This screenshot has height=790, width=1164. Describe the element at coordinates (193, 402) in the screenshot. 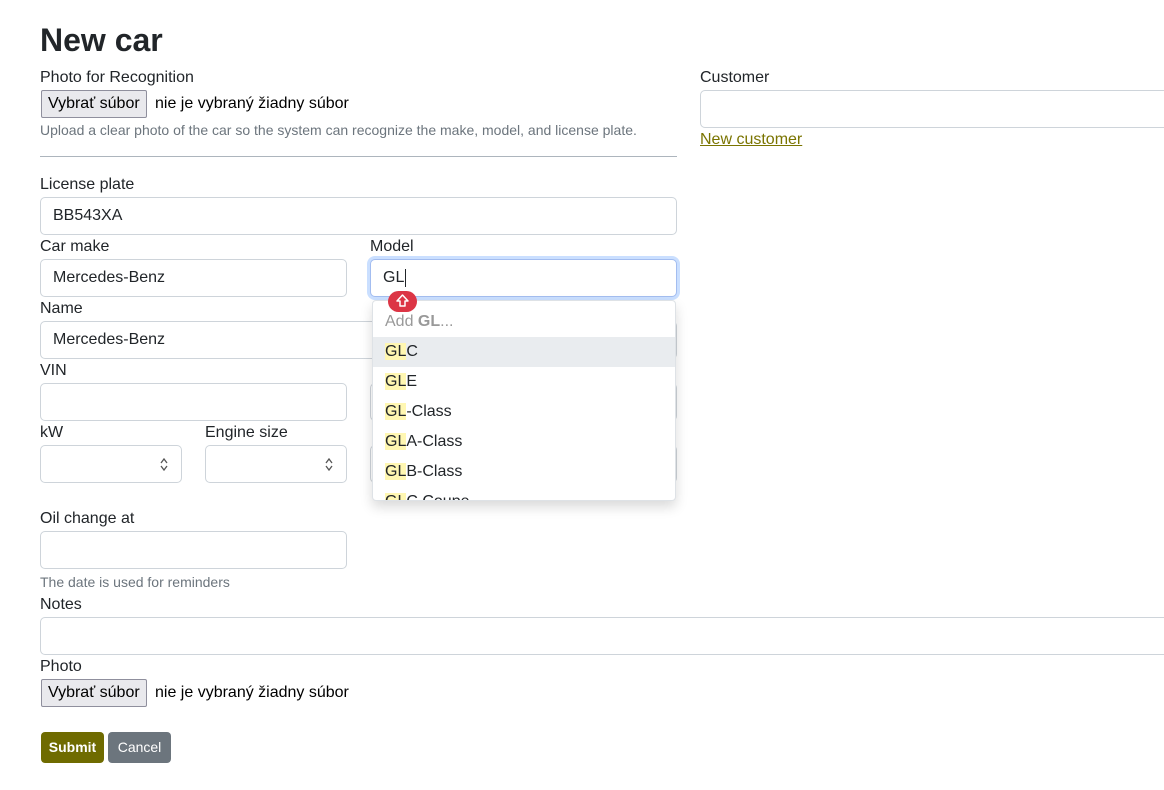

I see `vin-input` at that location.